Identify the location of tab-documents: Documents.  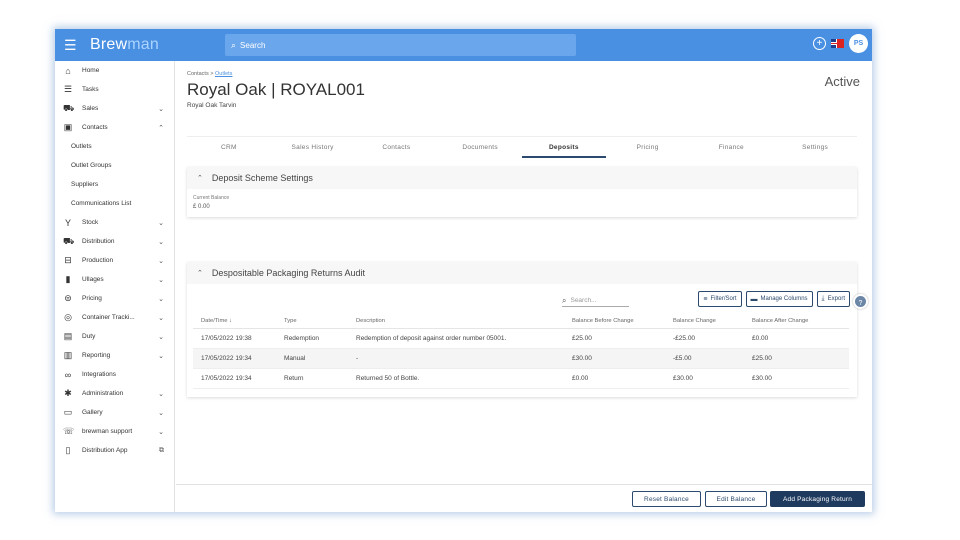
(480, 147).